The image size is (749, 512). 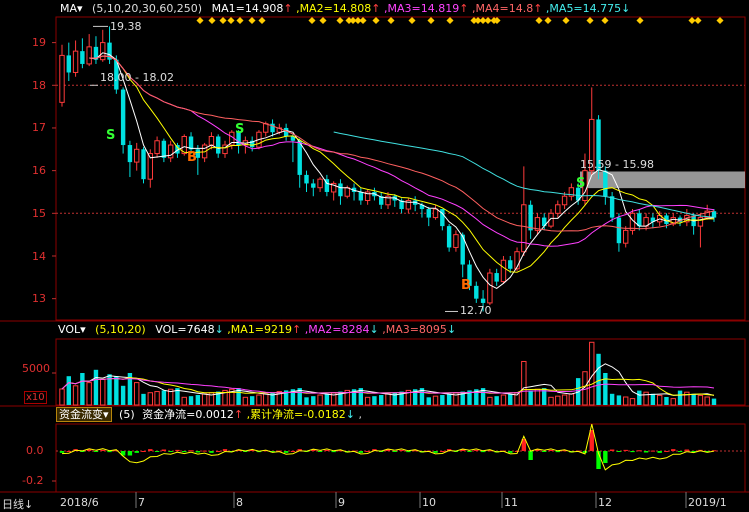 I want to click on price-tick-14: 14, so click(x=39, y=256).